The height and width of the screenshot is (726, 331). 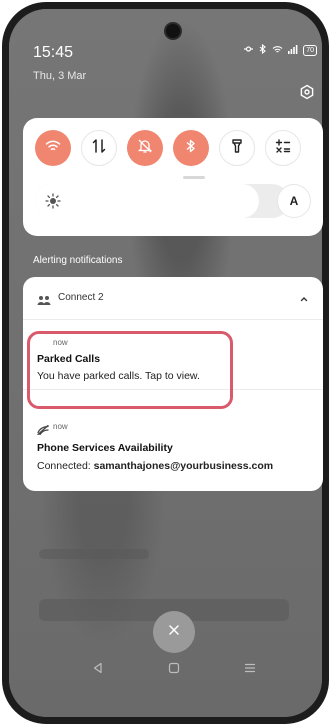 I want to click on notification-text-prefix: Connected:, so click(x=65, y=466).